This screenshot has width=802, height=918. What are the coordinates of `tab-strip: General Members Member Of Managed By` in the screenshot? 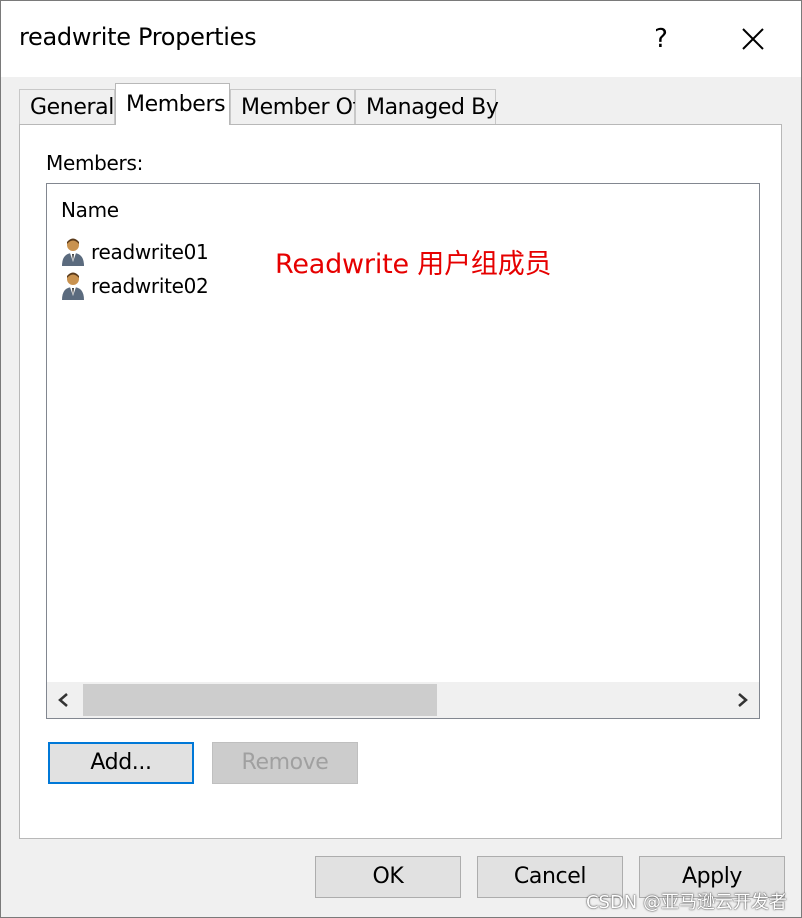 It's located at (399, 104).